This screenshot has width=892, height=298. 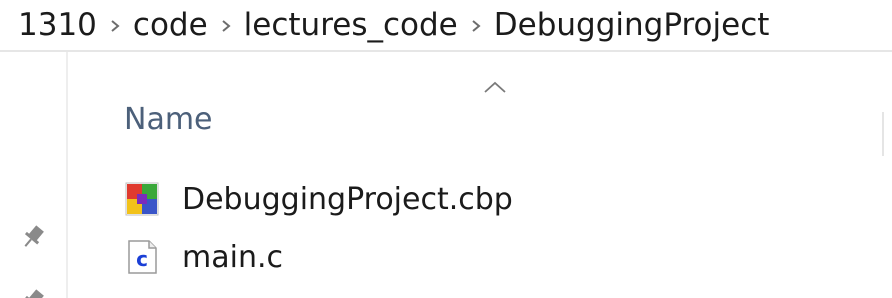 What do you see at coordinates (883, 134) in the screenshot?
I see `column-divider` at bounding box center [883, 134].